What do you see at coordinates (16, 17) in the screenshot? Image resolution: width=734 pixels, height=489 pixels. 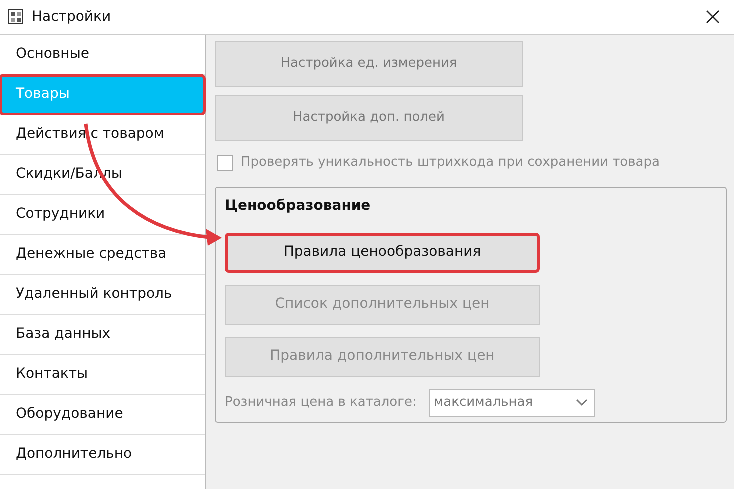 I see `app-icon` at bounding box center [16, 17].